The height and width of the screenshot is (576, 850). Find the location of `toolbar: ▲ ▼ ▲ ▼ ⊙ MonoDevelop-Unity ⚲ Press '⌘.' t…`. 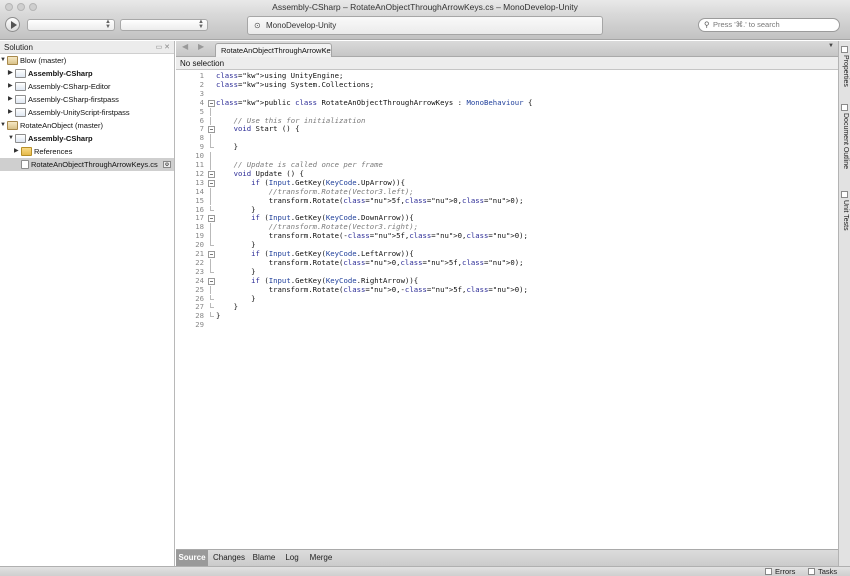

toolbar: ▲ ▼ ▲ ▼ ⊙ MonoDevelop-Unity ⚲ Press '⌘.' t… is located at coordinates (425, 27).